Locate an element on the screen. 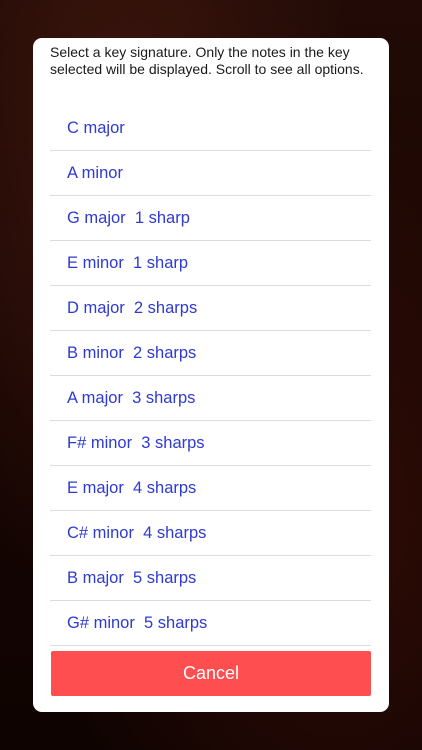  option-b-minor: B minor 2 sharps is located at coordinates (210, 353).